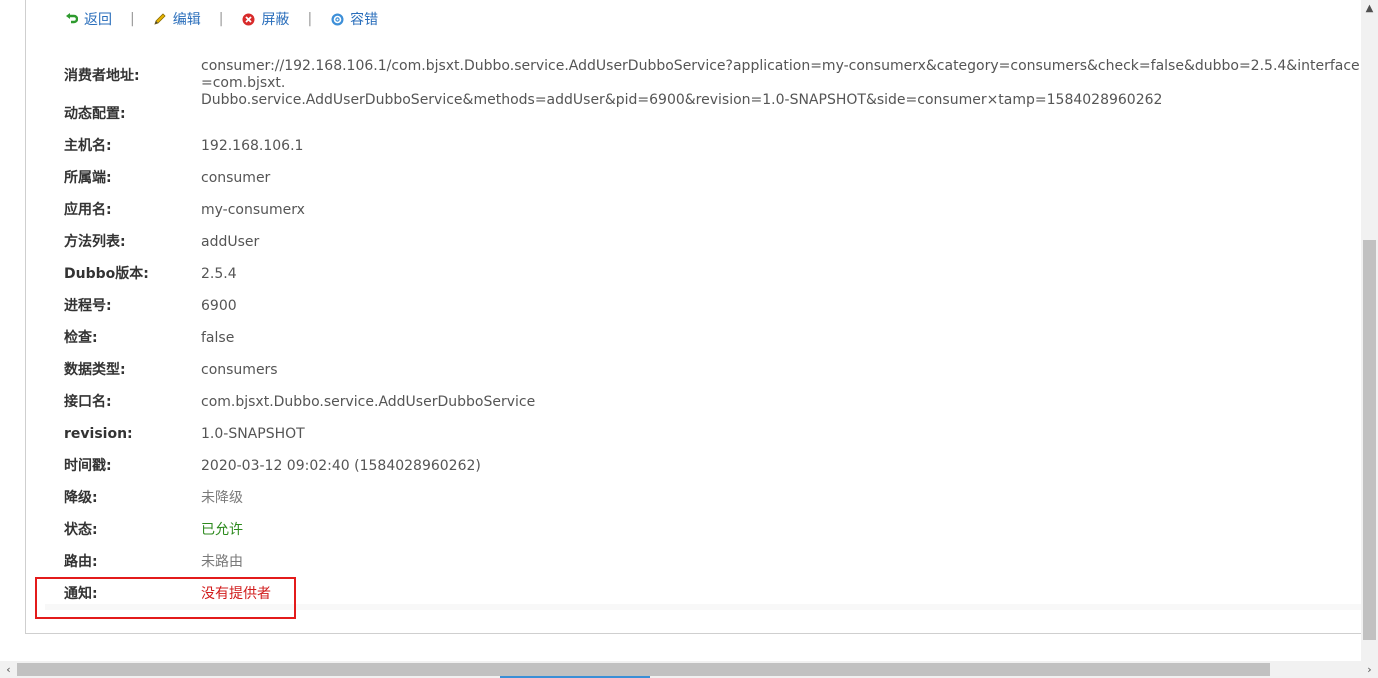  I want to click on gear-icon, so click(337, 19).